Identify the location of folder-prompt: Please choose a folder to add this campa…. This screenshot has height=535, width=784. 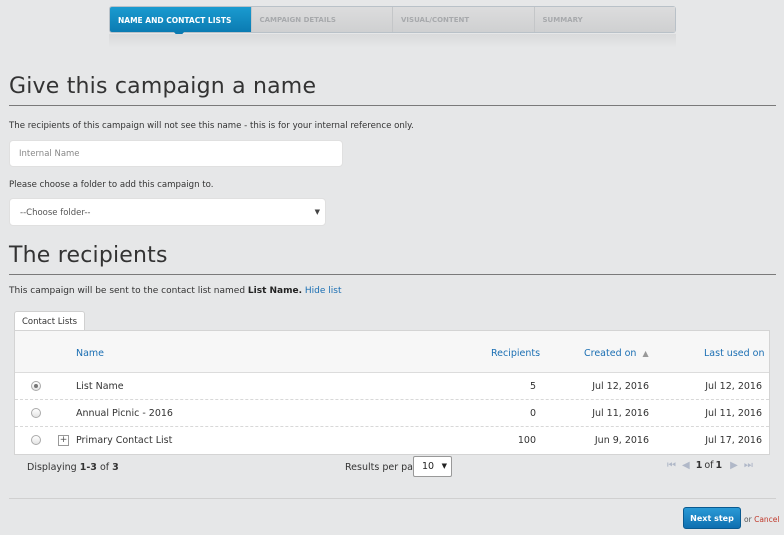
(111, 185).